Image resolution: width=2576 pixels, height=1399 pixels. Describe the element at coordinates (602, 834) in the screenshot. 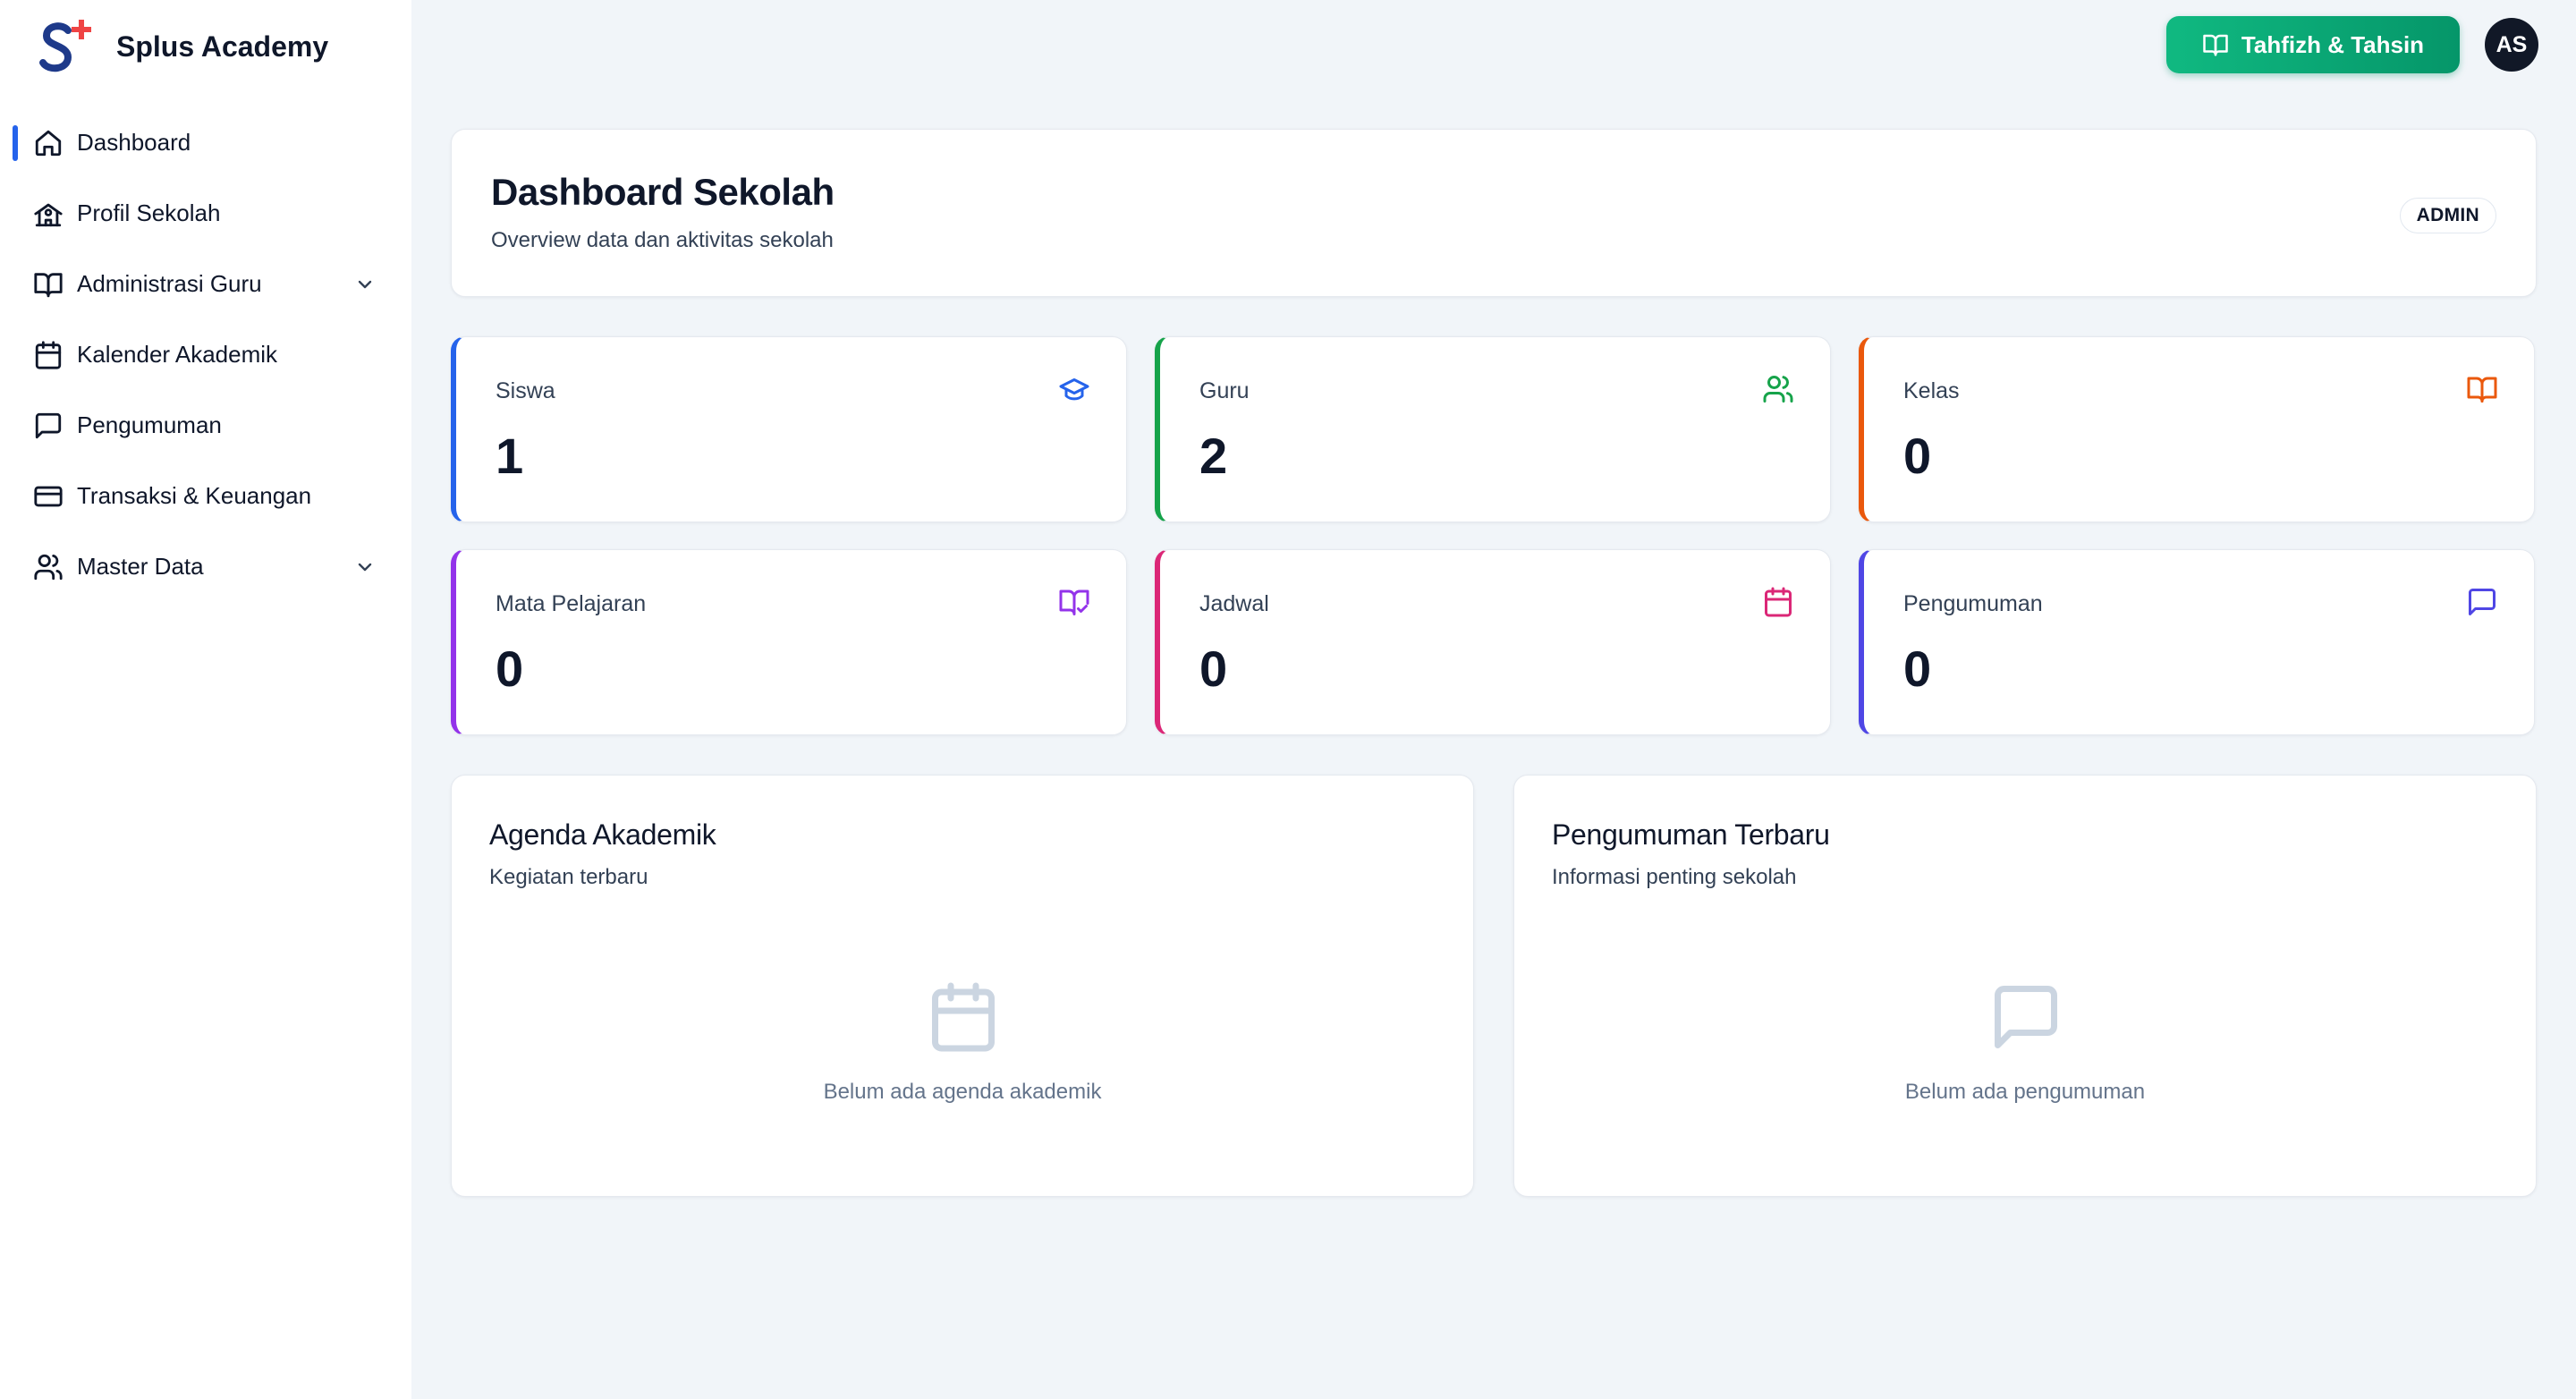

I see `agenda-title: Agenda Akademik` at that location.